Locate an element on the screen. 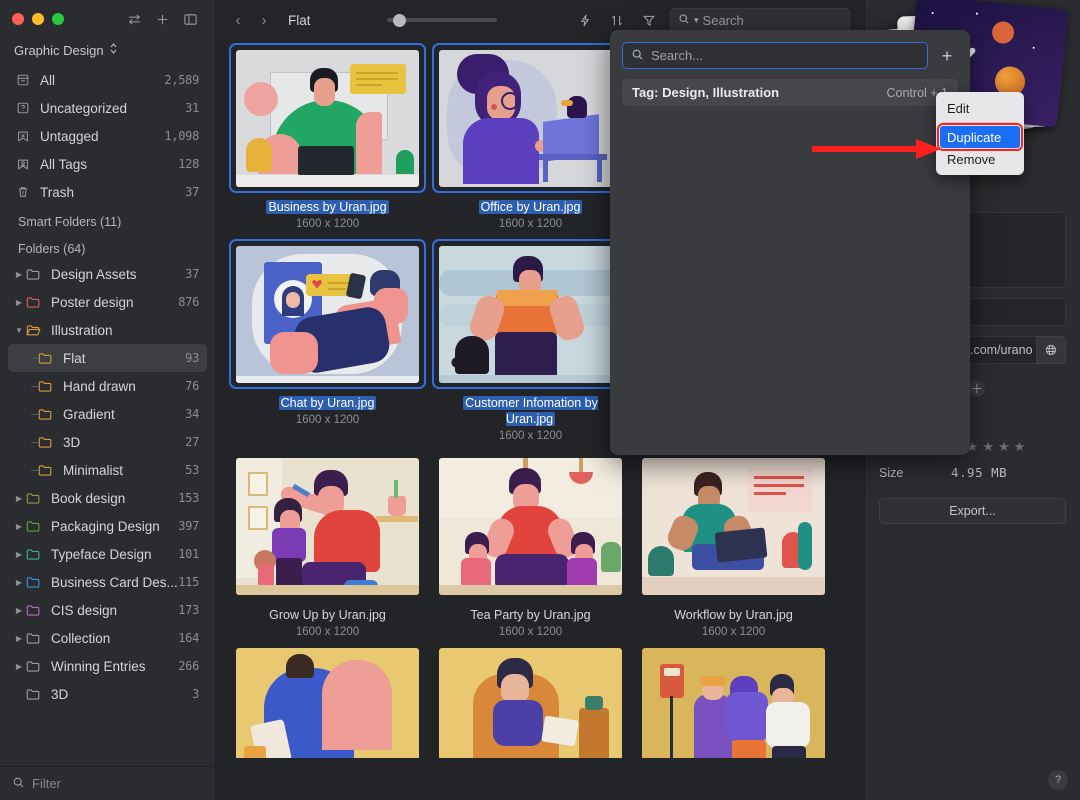 This screenshot has height=800, width=1080. filter-icon is located at coordinates (649, 20).